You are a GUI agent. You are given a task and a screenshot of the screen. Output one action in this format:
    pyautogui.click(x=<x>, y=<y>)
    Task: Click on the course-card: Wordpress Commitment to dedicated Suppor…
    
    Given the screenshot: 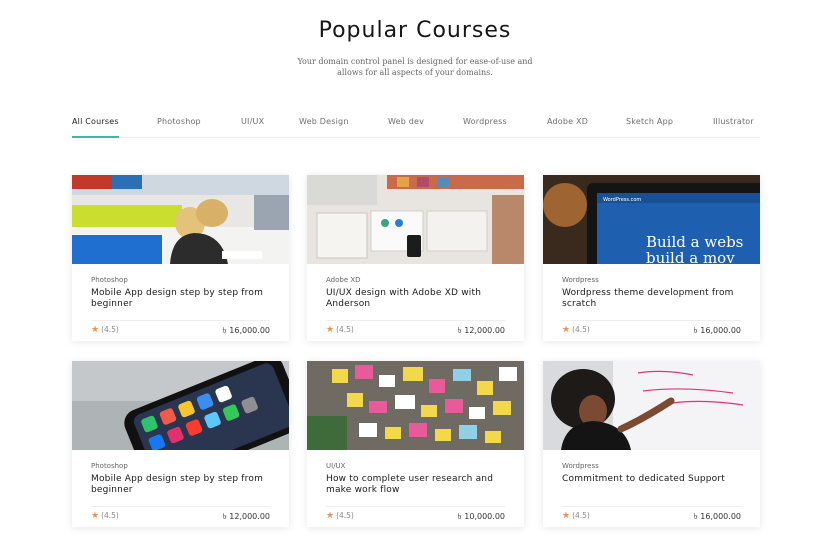 What is the action you would take?
    pyautogui.click(x=651, y=444)
    